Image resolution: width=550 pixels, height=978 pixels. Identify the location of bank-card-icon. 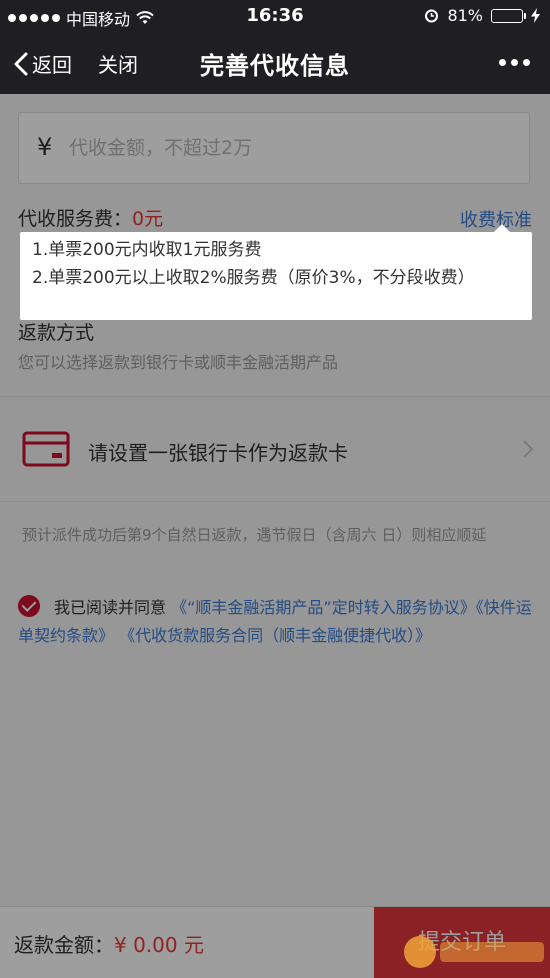
(46, 449).